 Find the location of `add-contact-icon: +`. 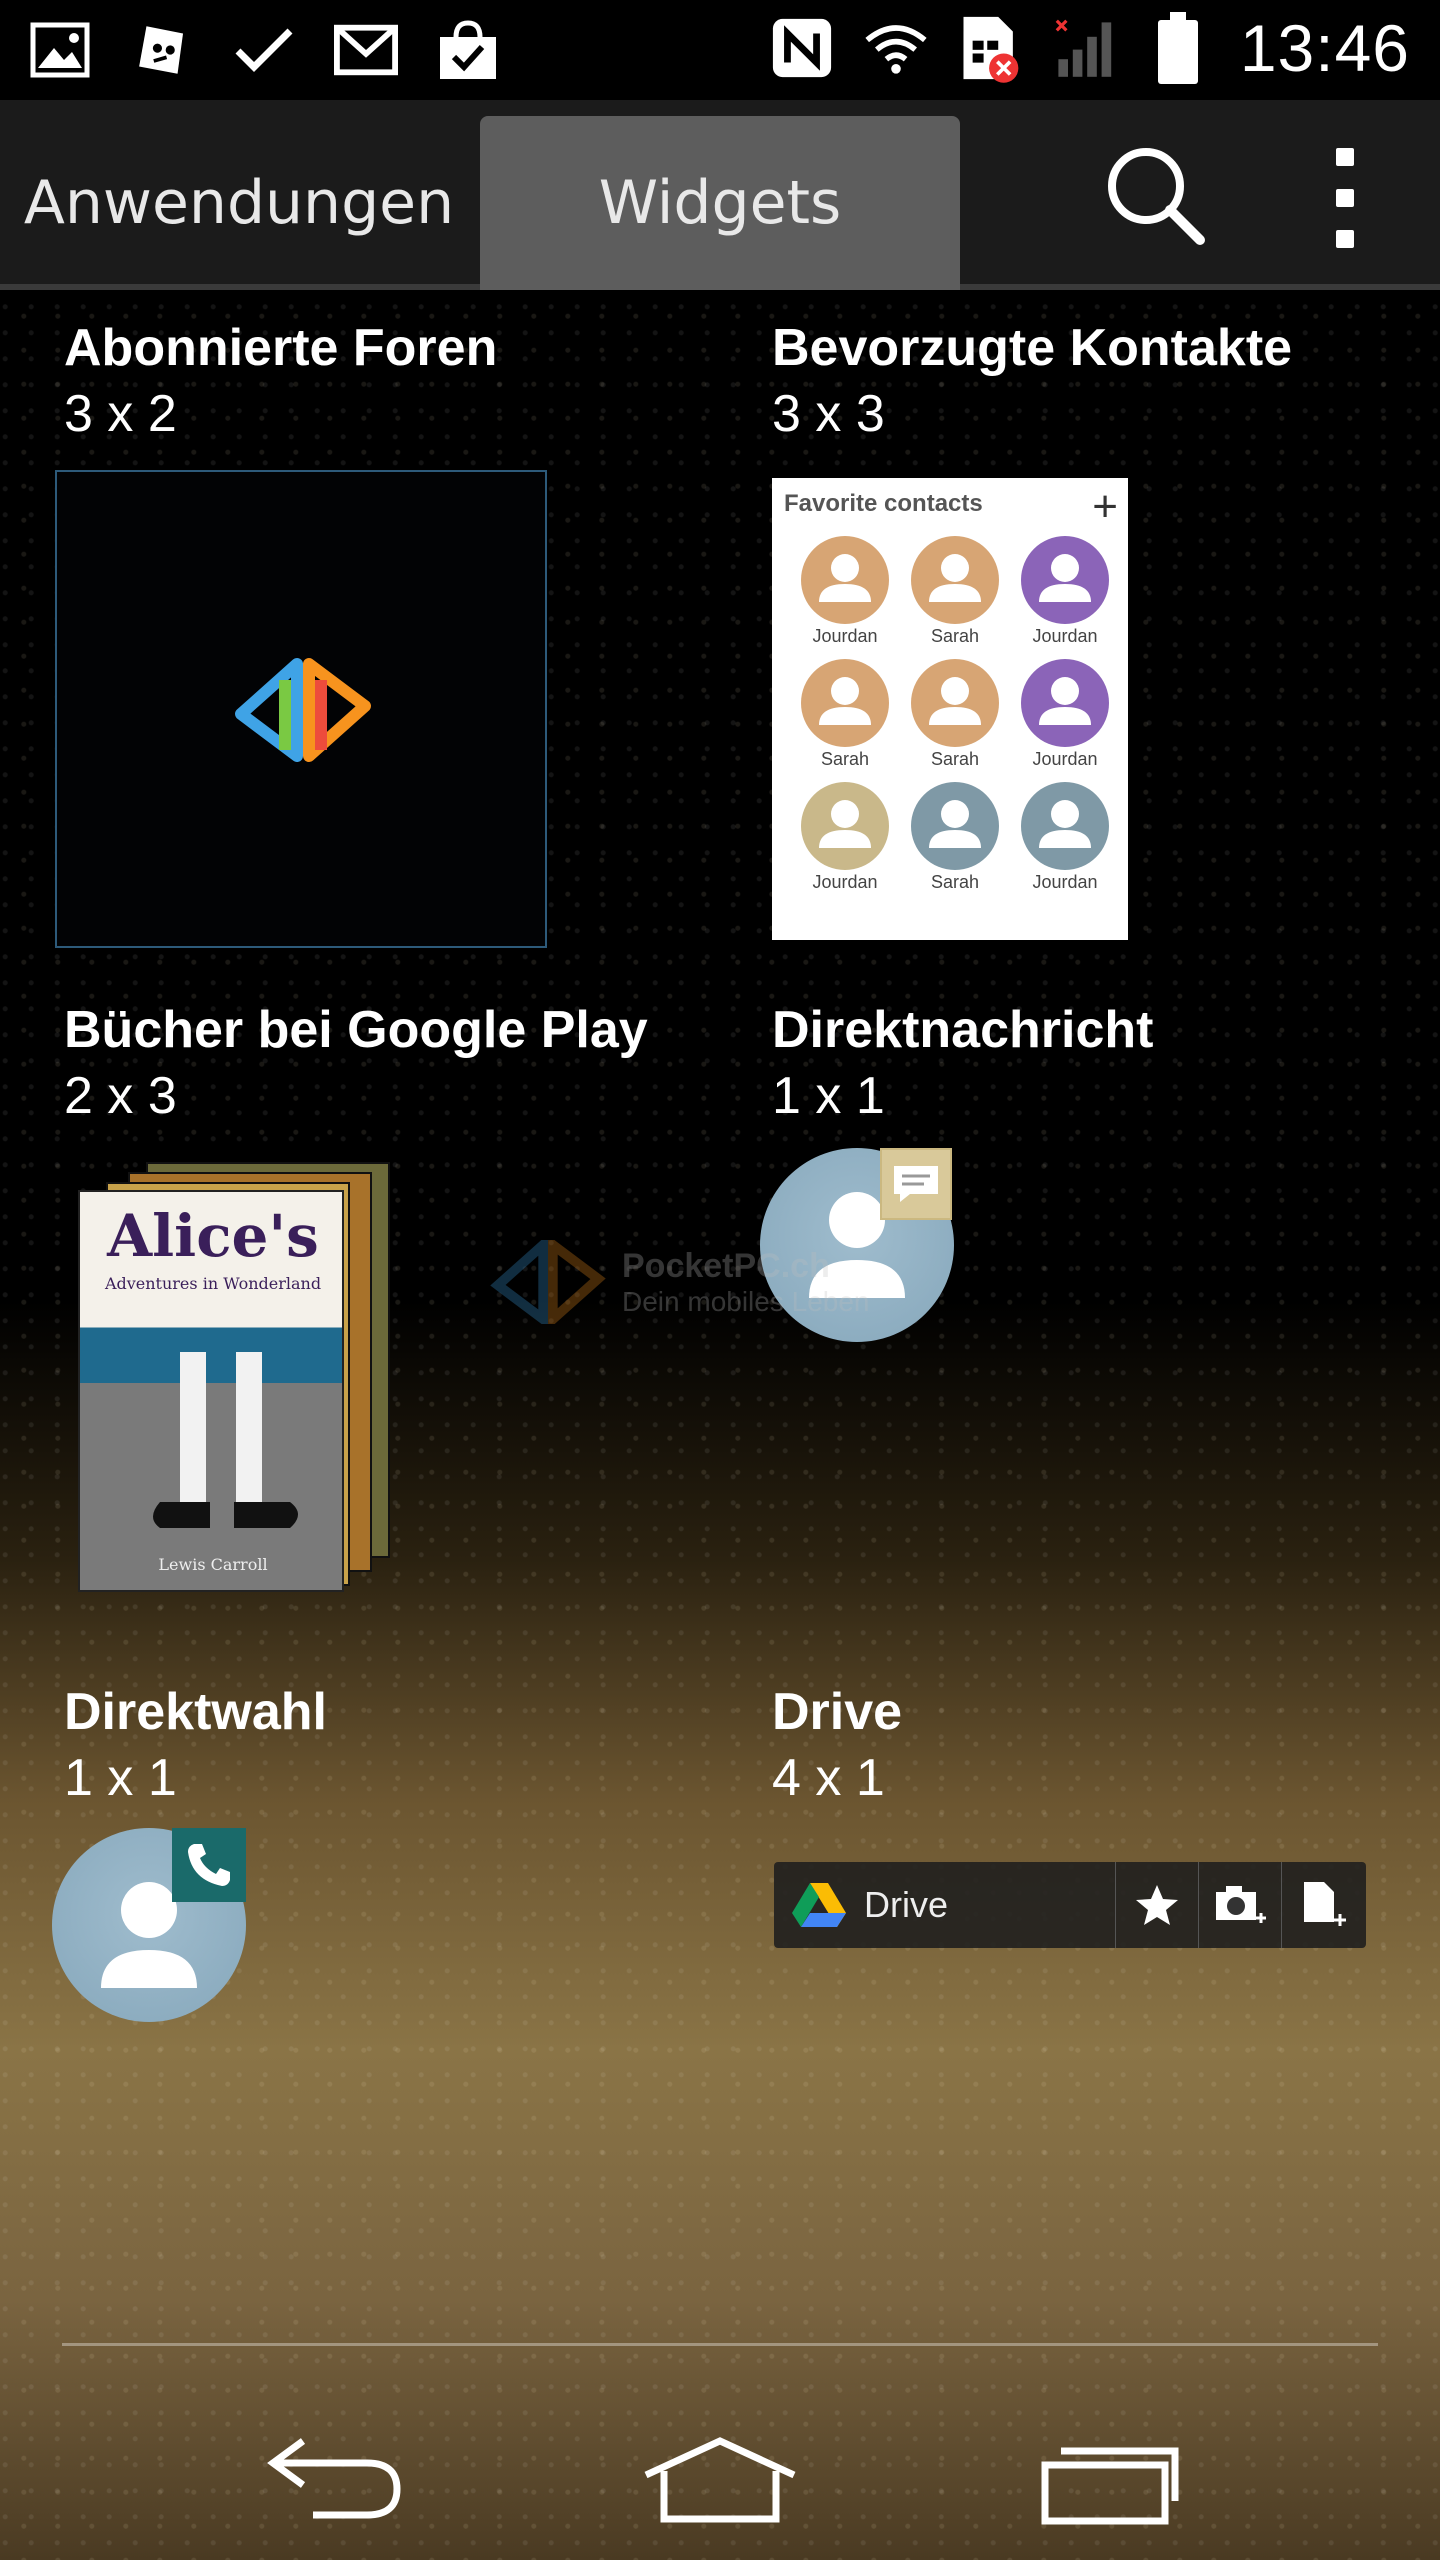

add-contact-icon: + is located at coordinates (1105, 506).